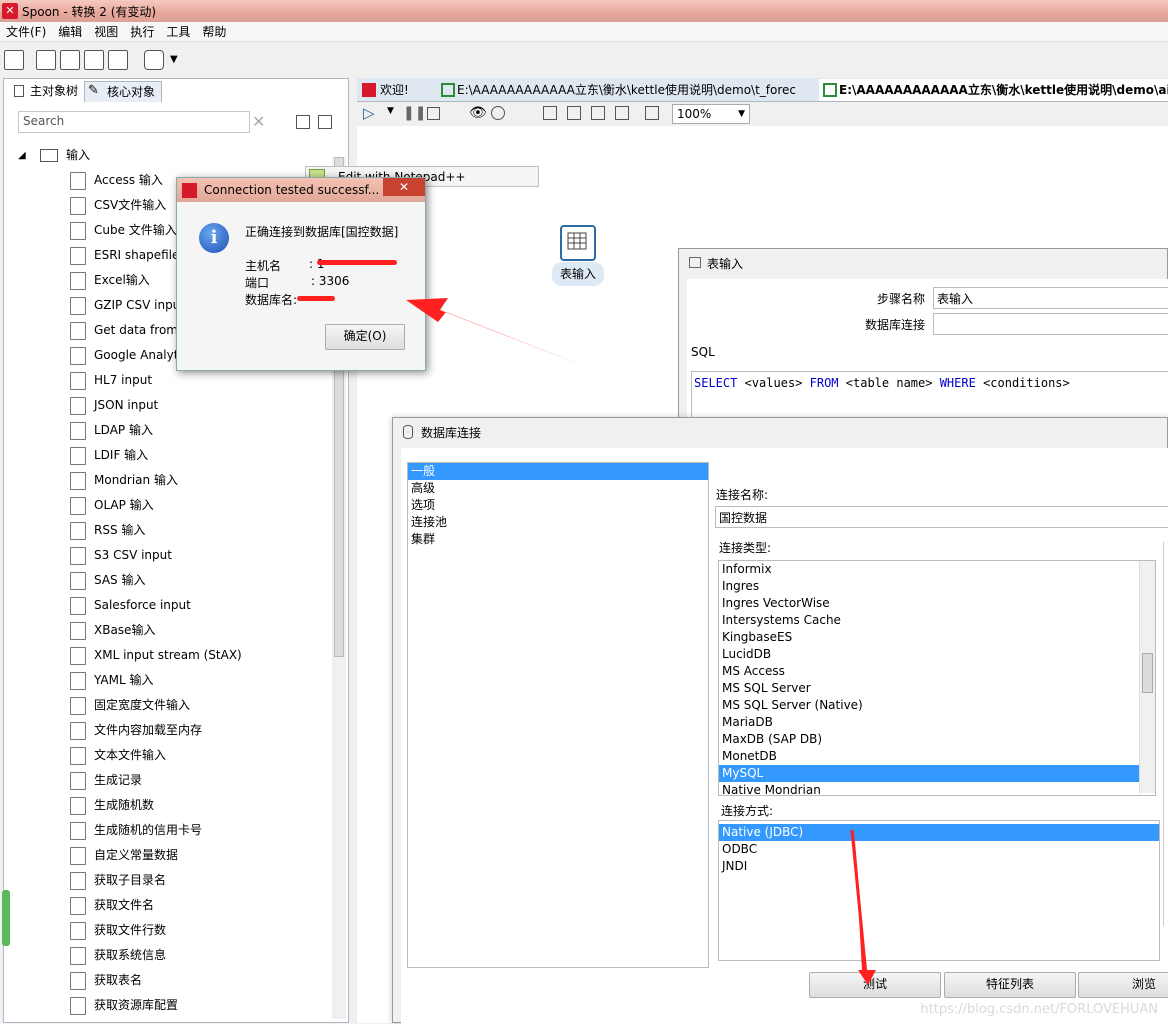 The width and height of the screenshot is (1168, 1024). What do you see at coordinates (859, 902) in the screenshot?
I see `annotation-arrow-shaft` at bounding box center [859, 902].